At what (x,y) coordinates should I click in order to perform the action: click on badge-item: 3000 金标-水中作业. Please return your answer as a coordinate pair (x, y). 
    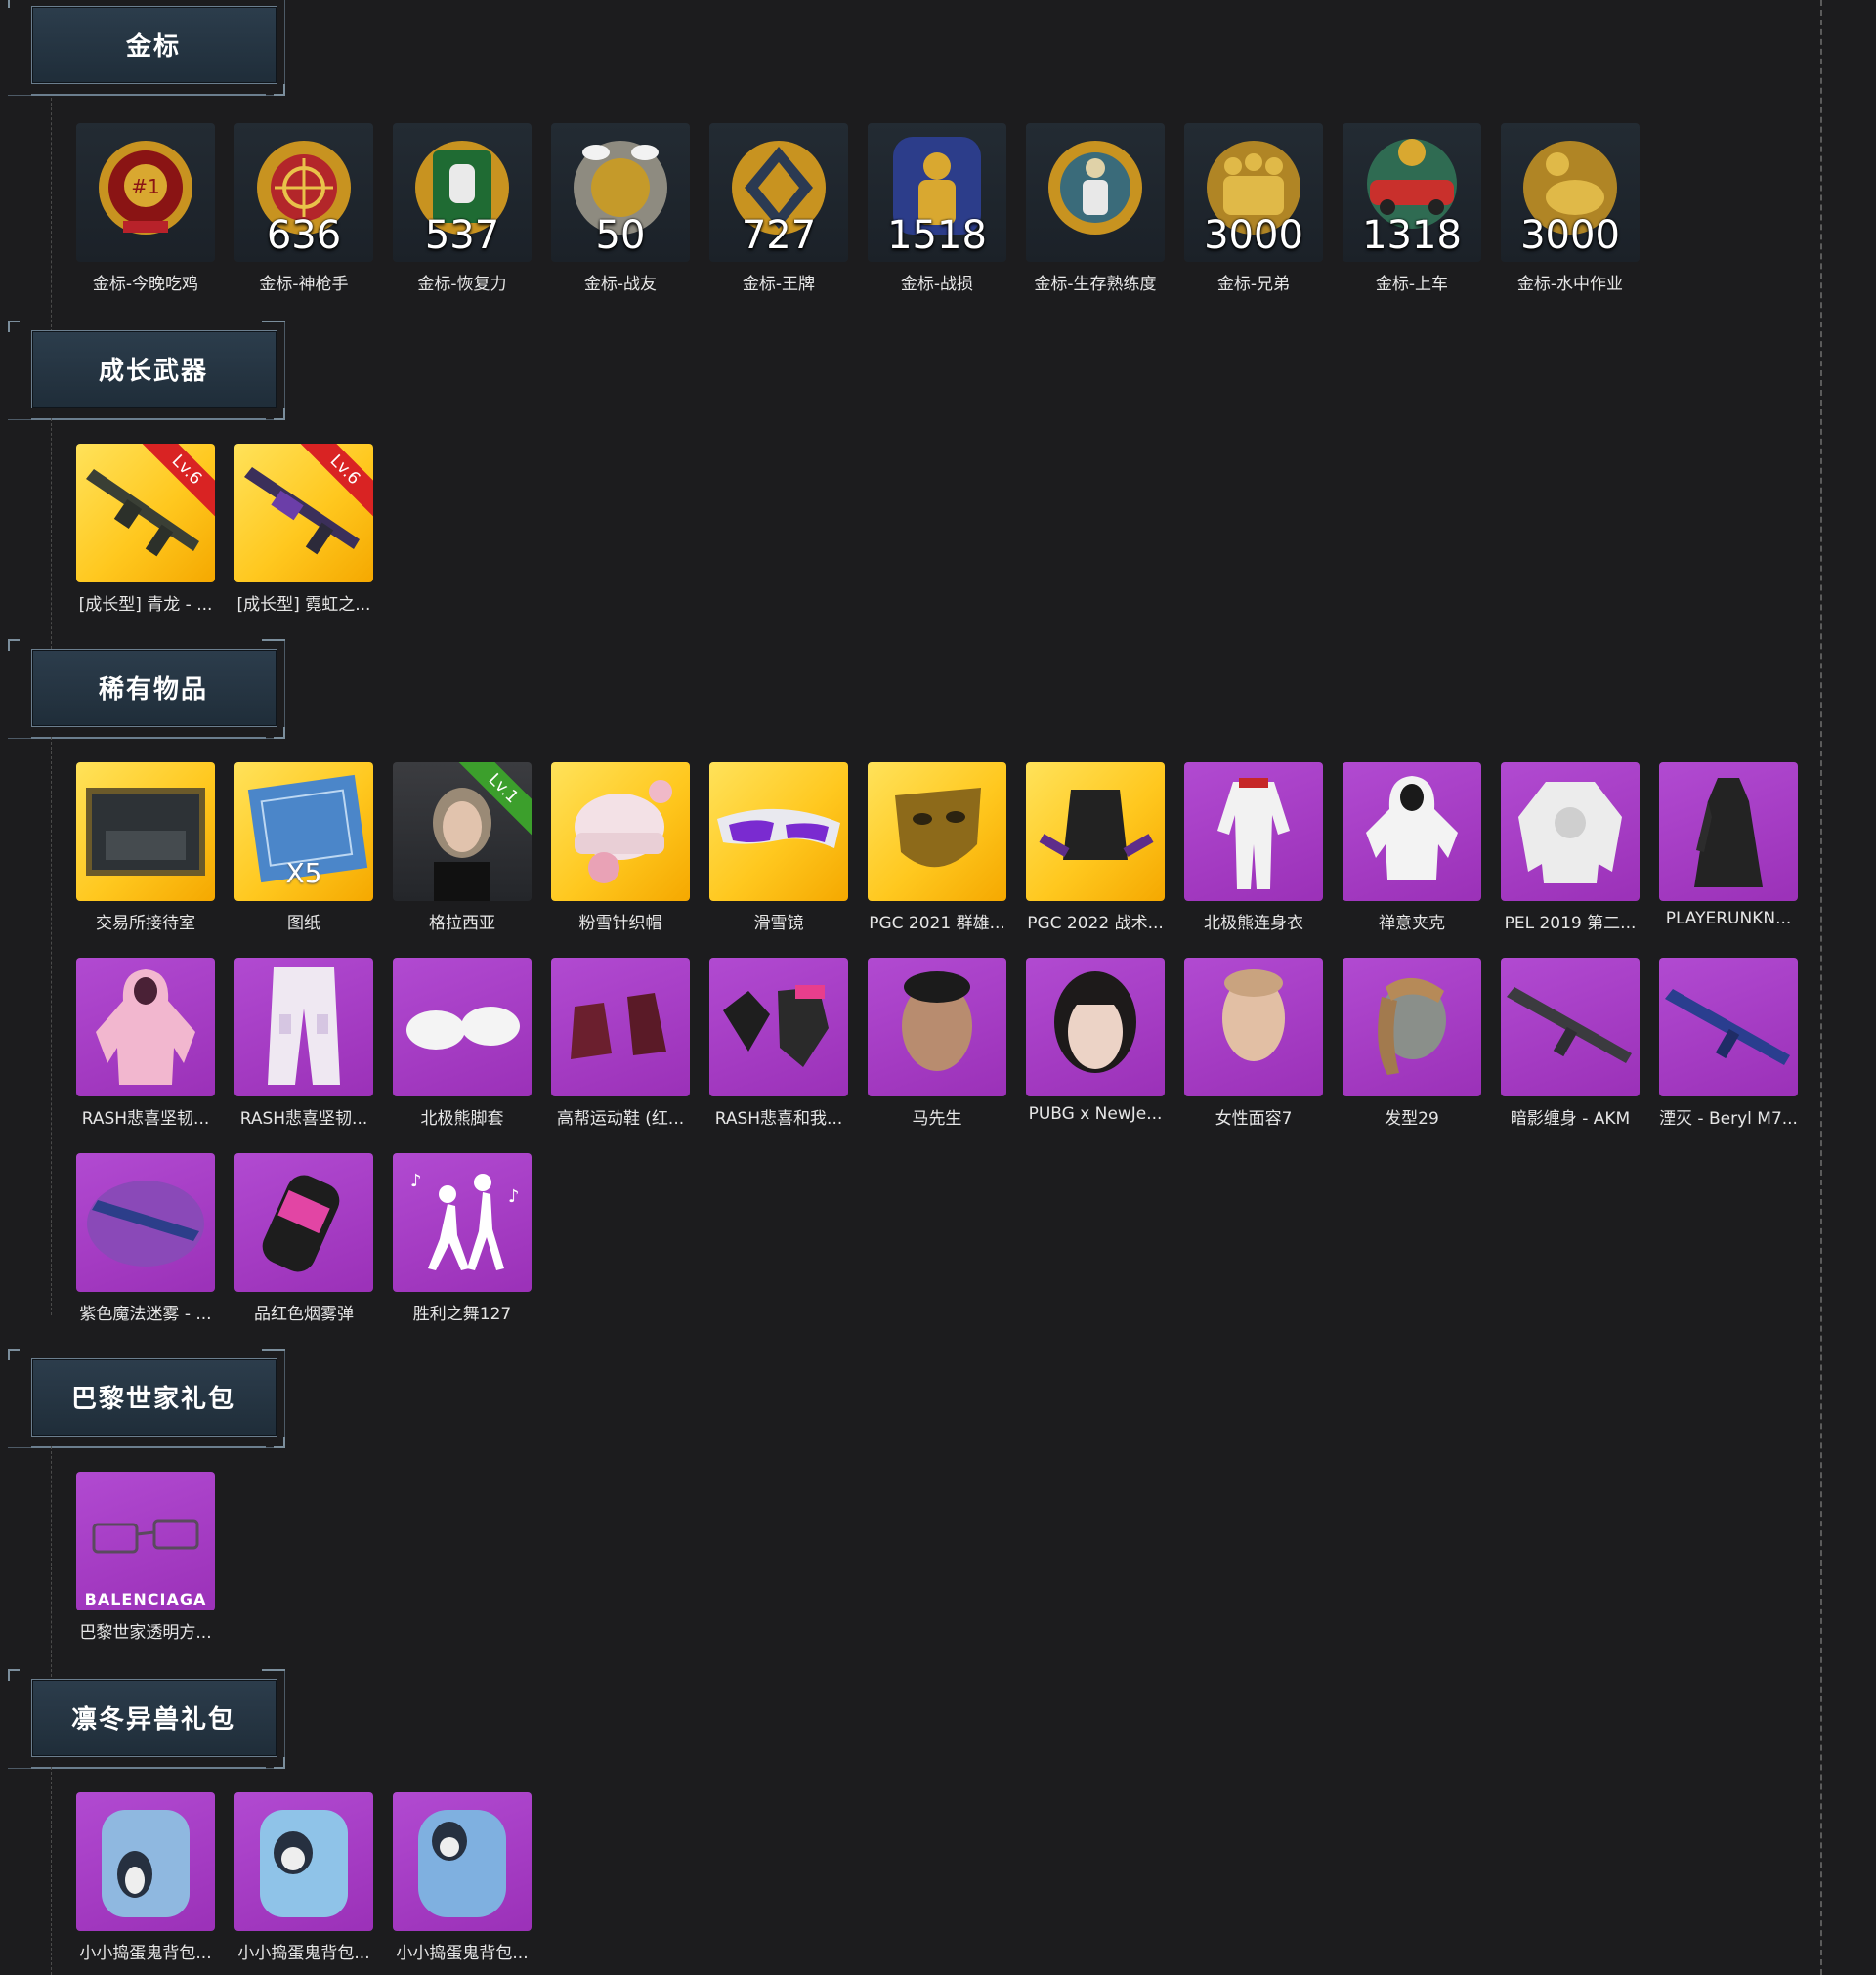
    Looking at the image, I should click on (1570, 209).